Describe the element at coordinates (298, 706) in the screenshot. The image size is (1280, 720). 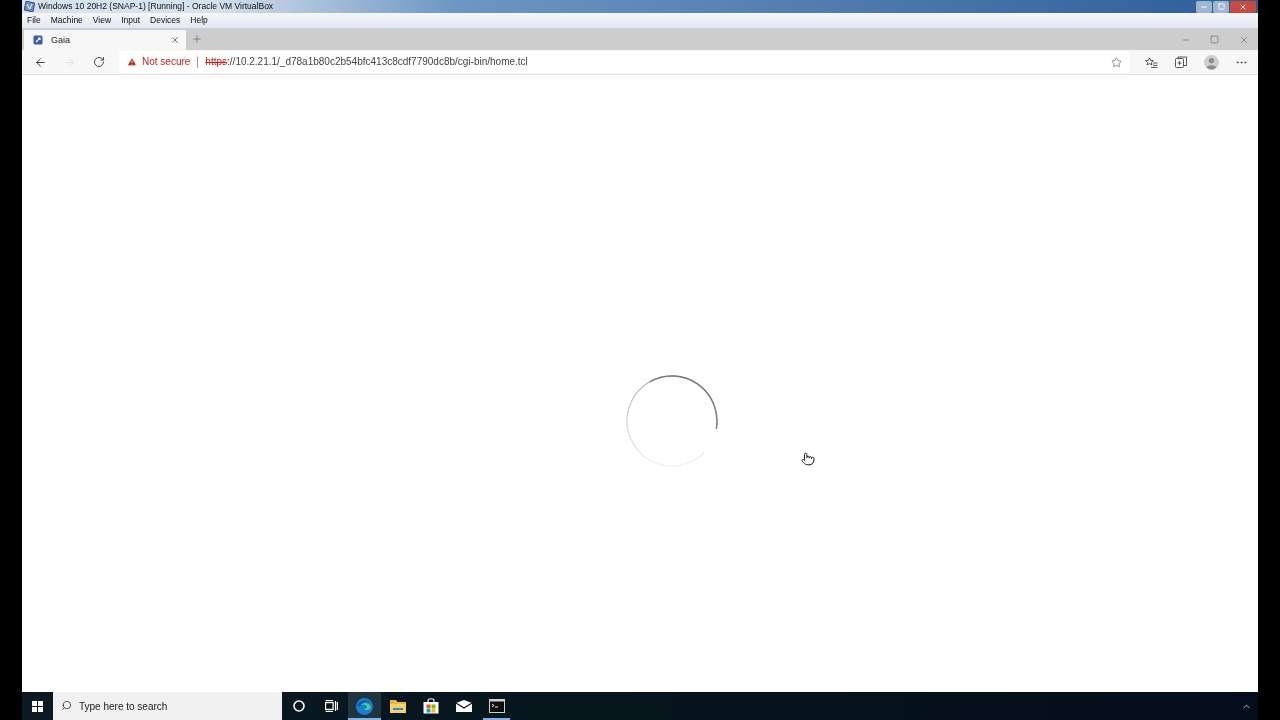
I see `circle-icon` at that location.